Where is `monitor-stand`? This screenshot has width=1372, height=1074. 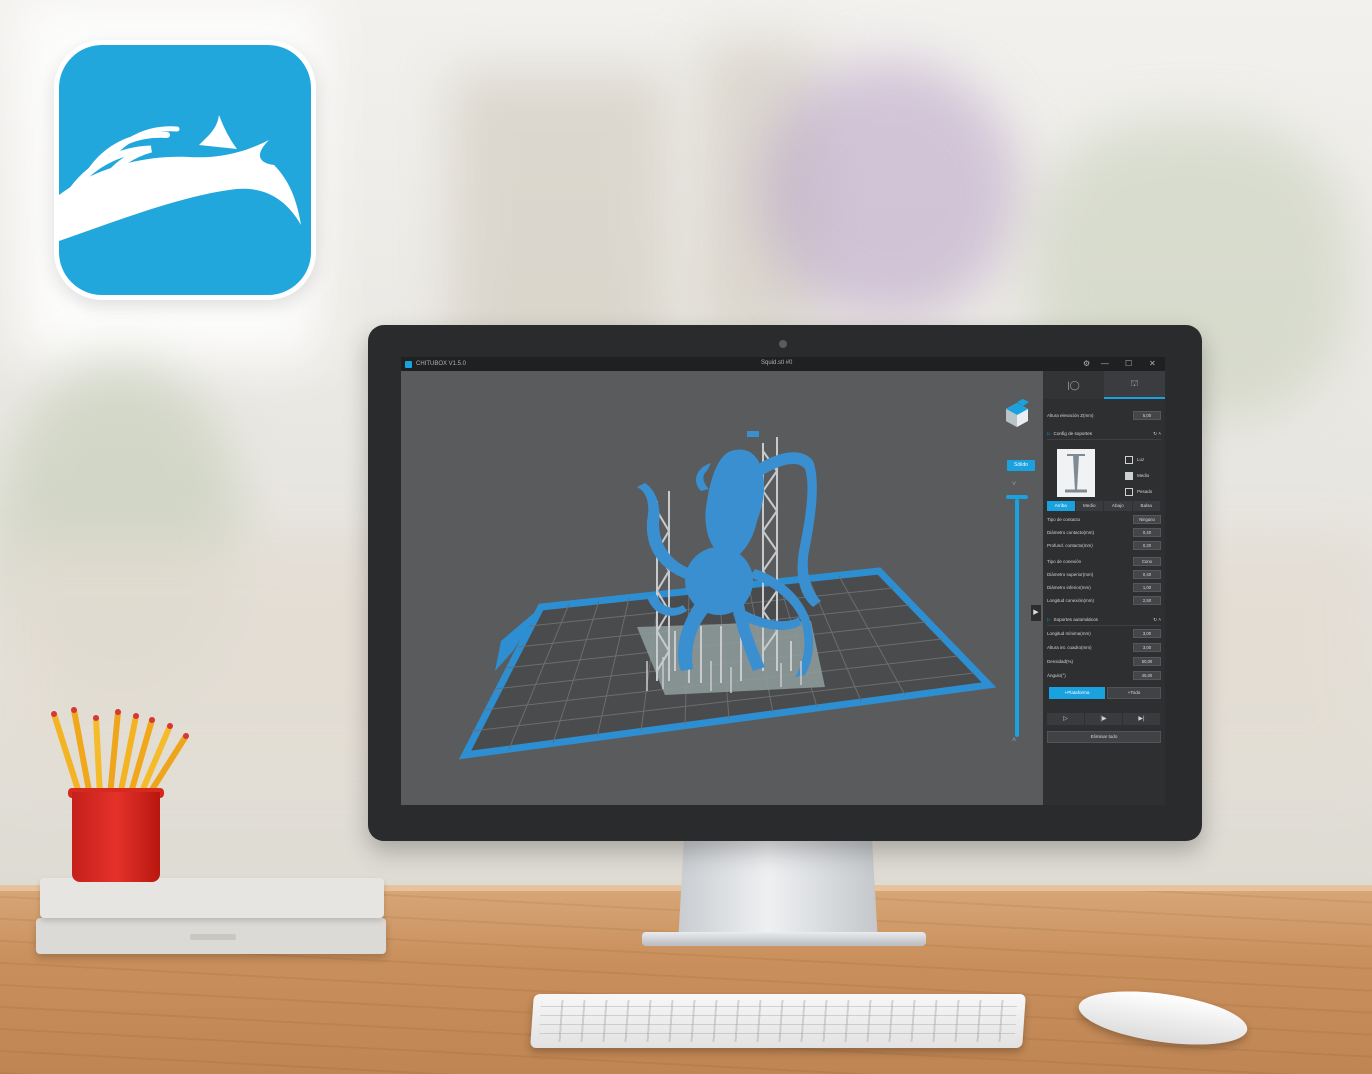 monitor-stand is located at coordinates (778, 891).